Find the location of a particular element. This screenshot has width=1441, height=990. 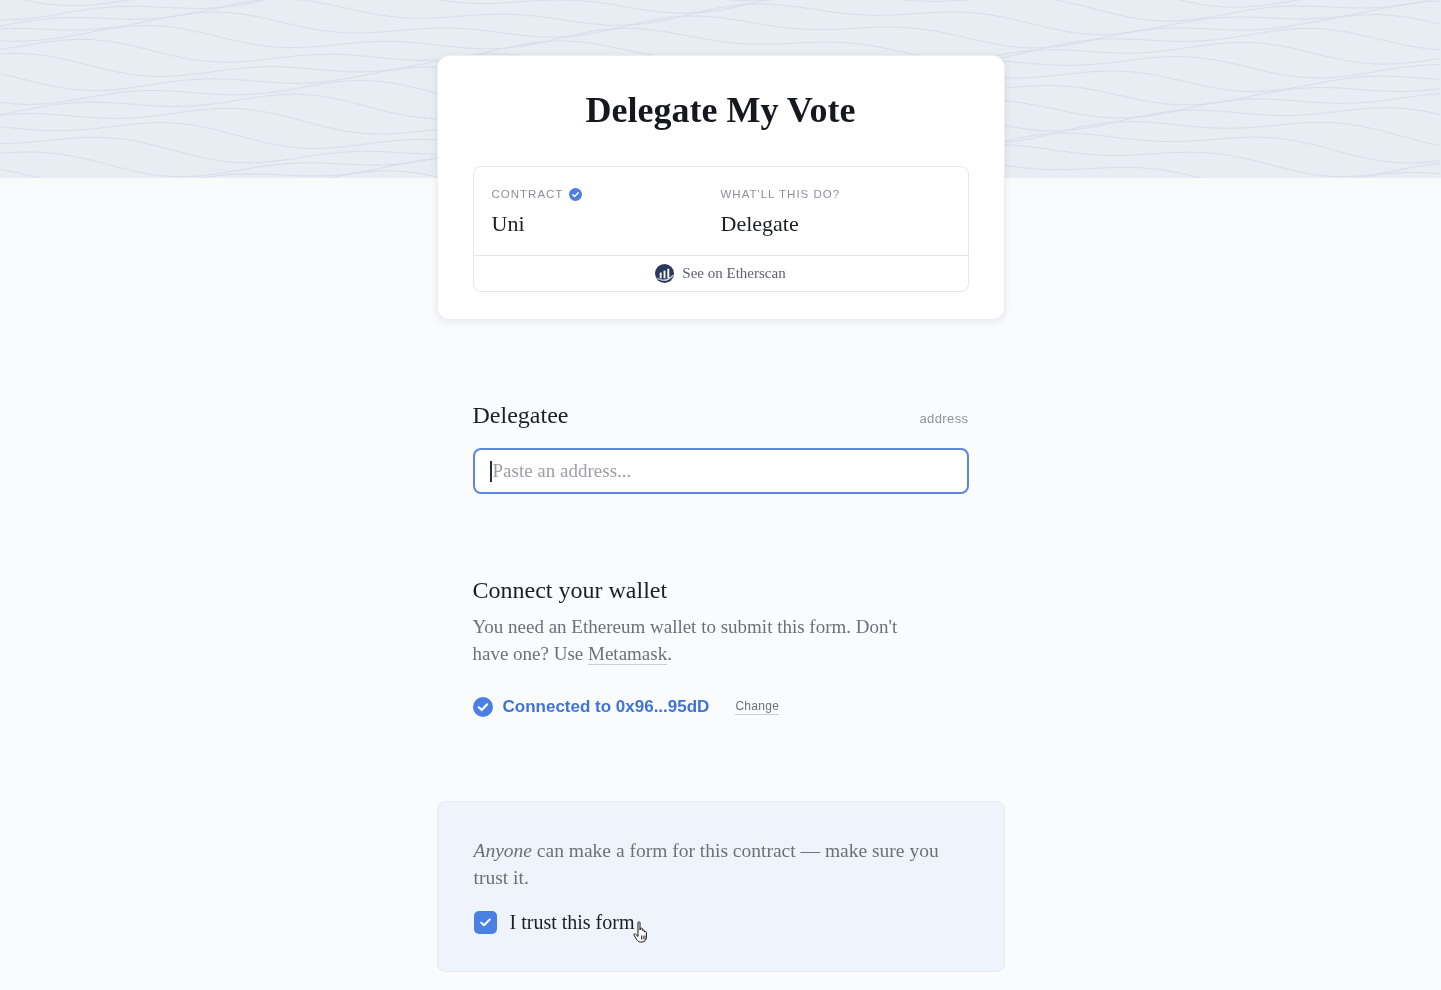

field-heading: Delegatee is located at coordinates (520, 415).